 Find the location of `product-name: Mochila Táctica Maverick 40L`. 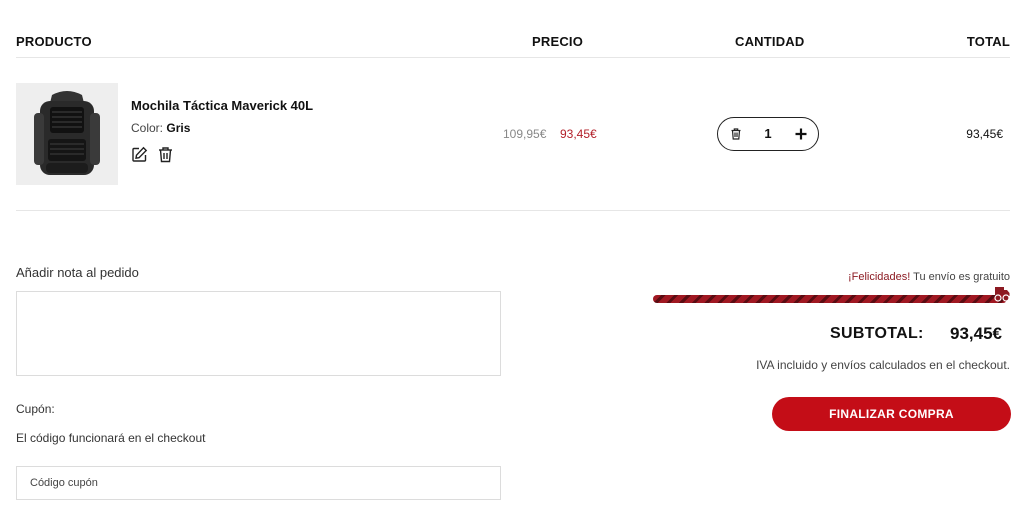

product-name: Mochila Táctica Maverick 40L is located at coordinates (222, 105).